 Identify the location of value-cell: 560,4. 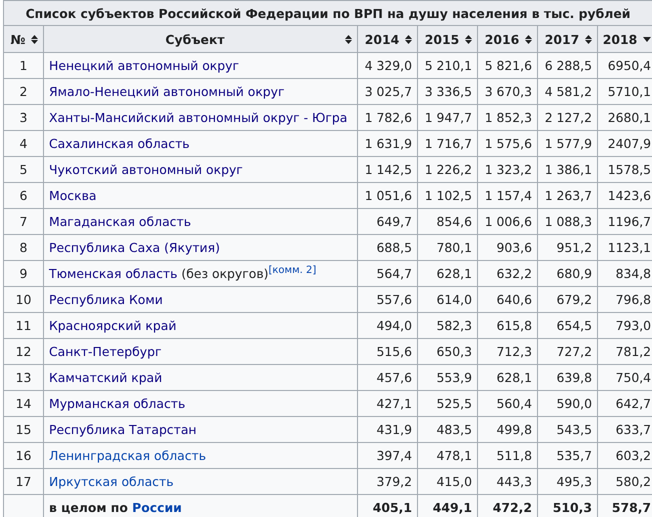
(508, 403).